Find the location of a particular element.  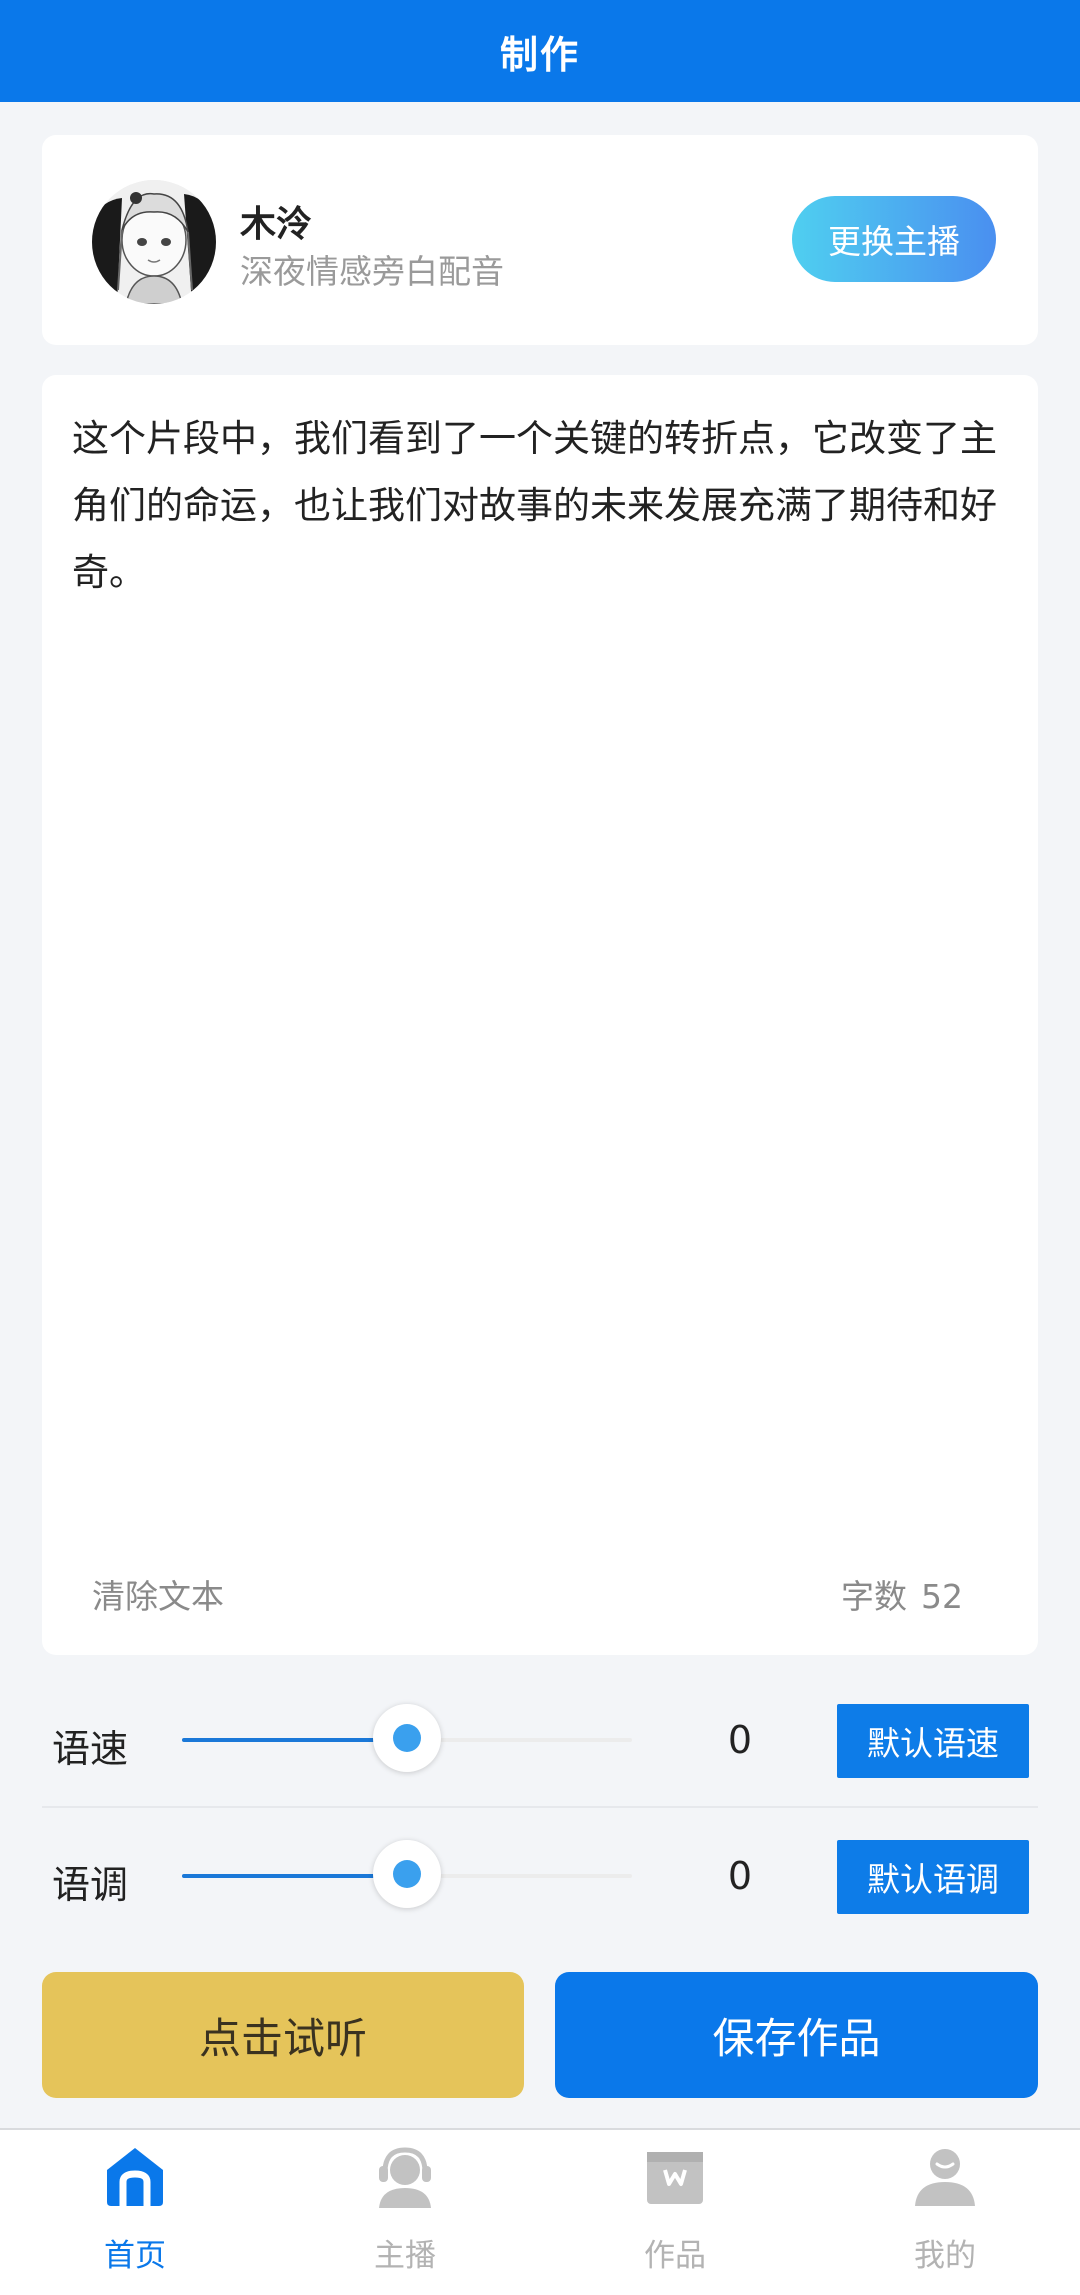

user-icon is located at coordinates (945, 2176).